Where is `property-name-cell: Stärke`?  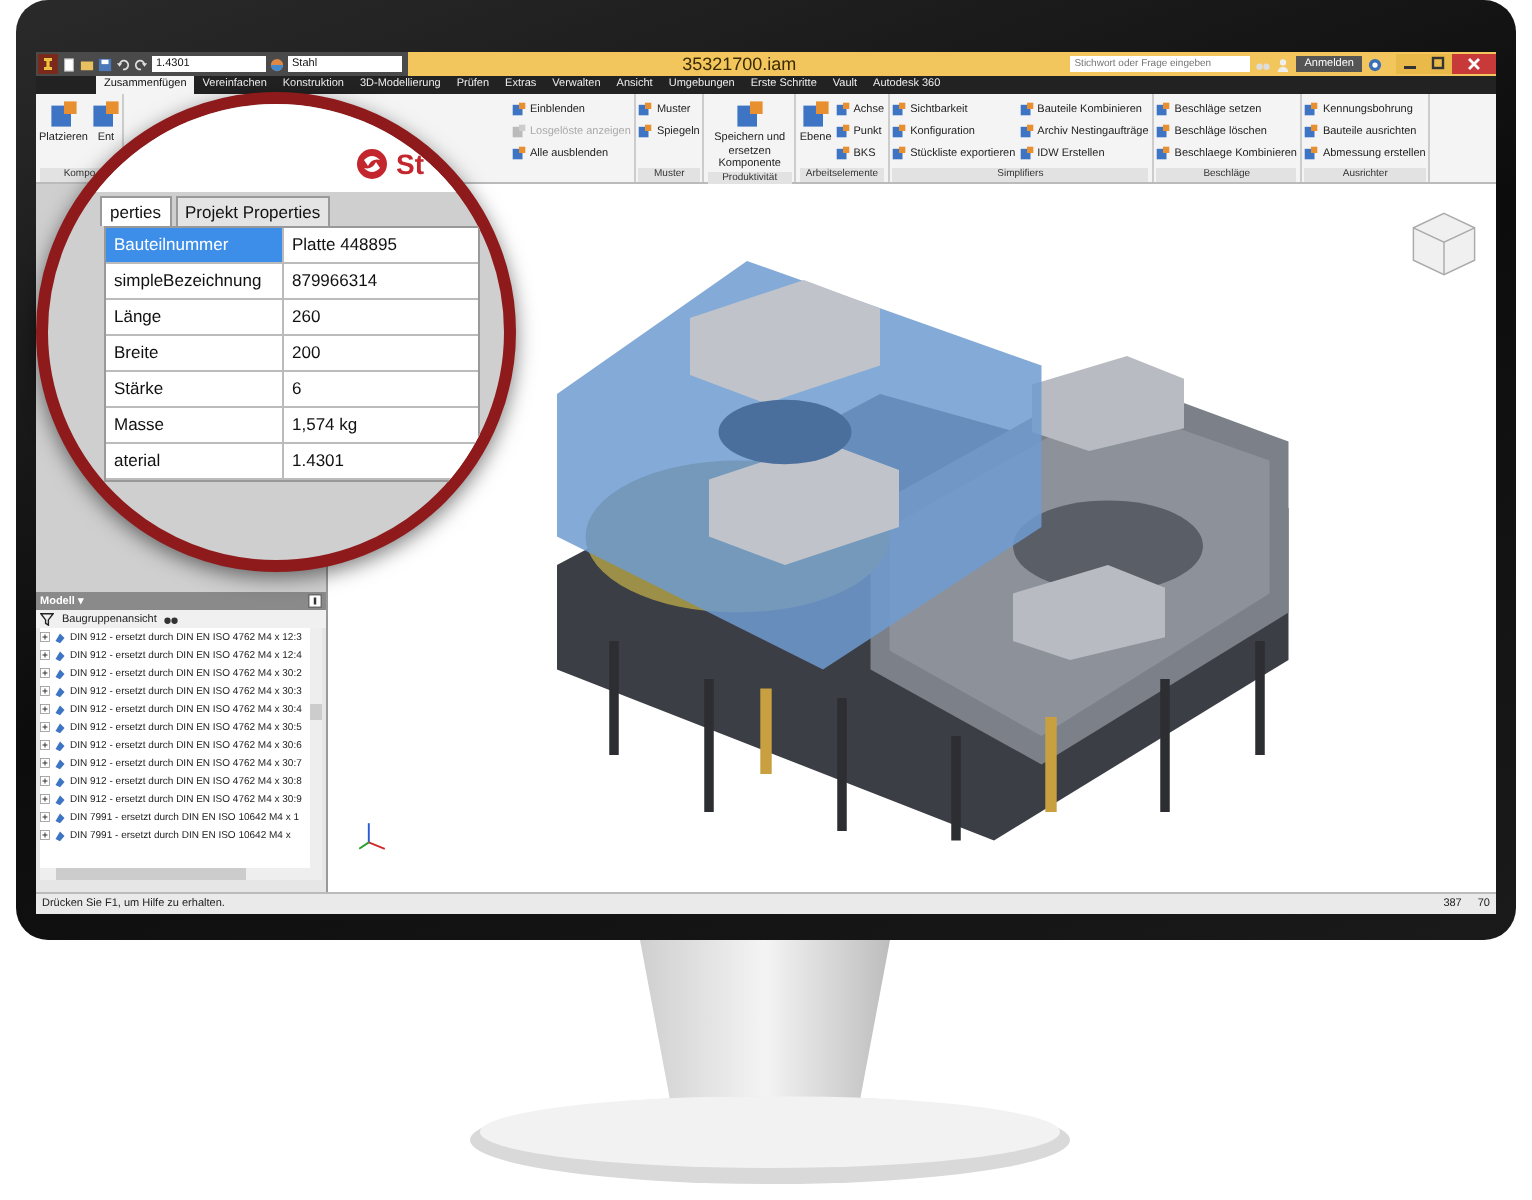
property-name-cell: Stärke is located at coordinates (195, 389).